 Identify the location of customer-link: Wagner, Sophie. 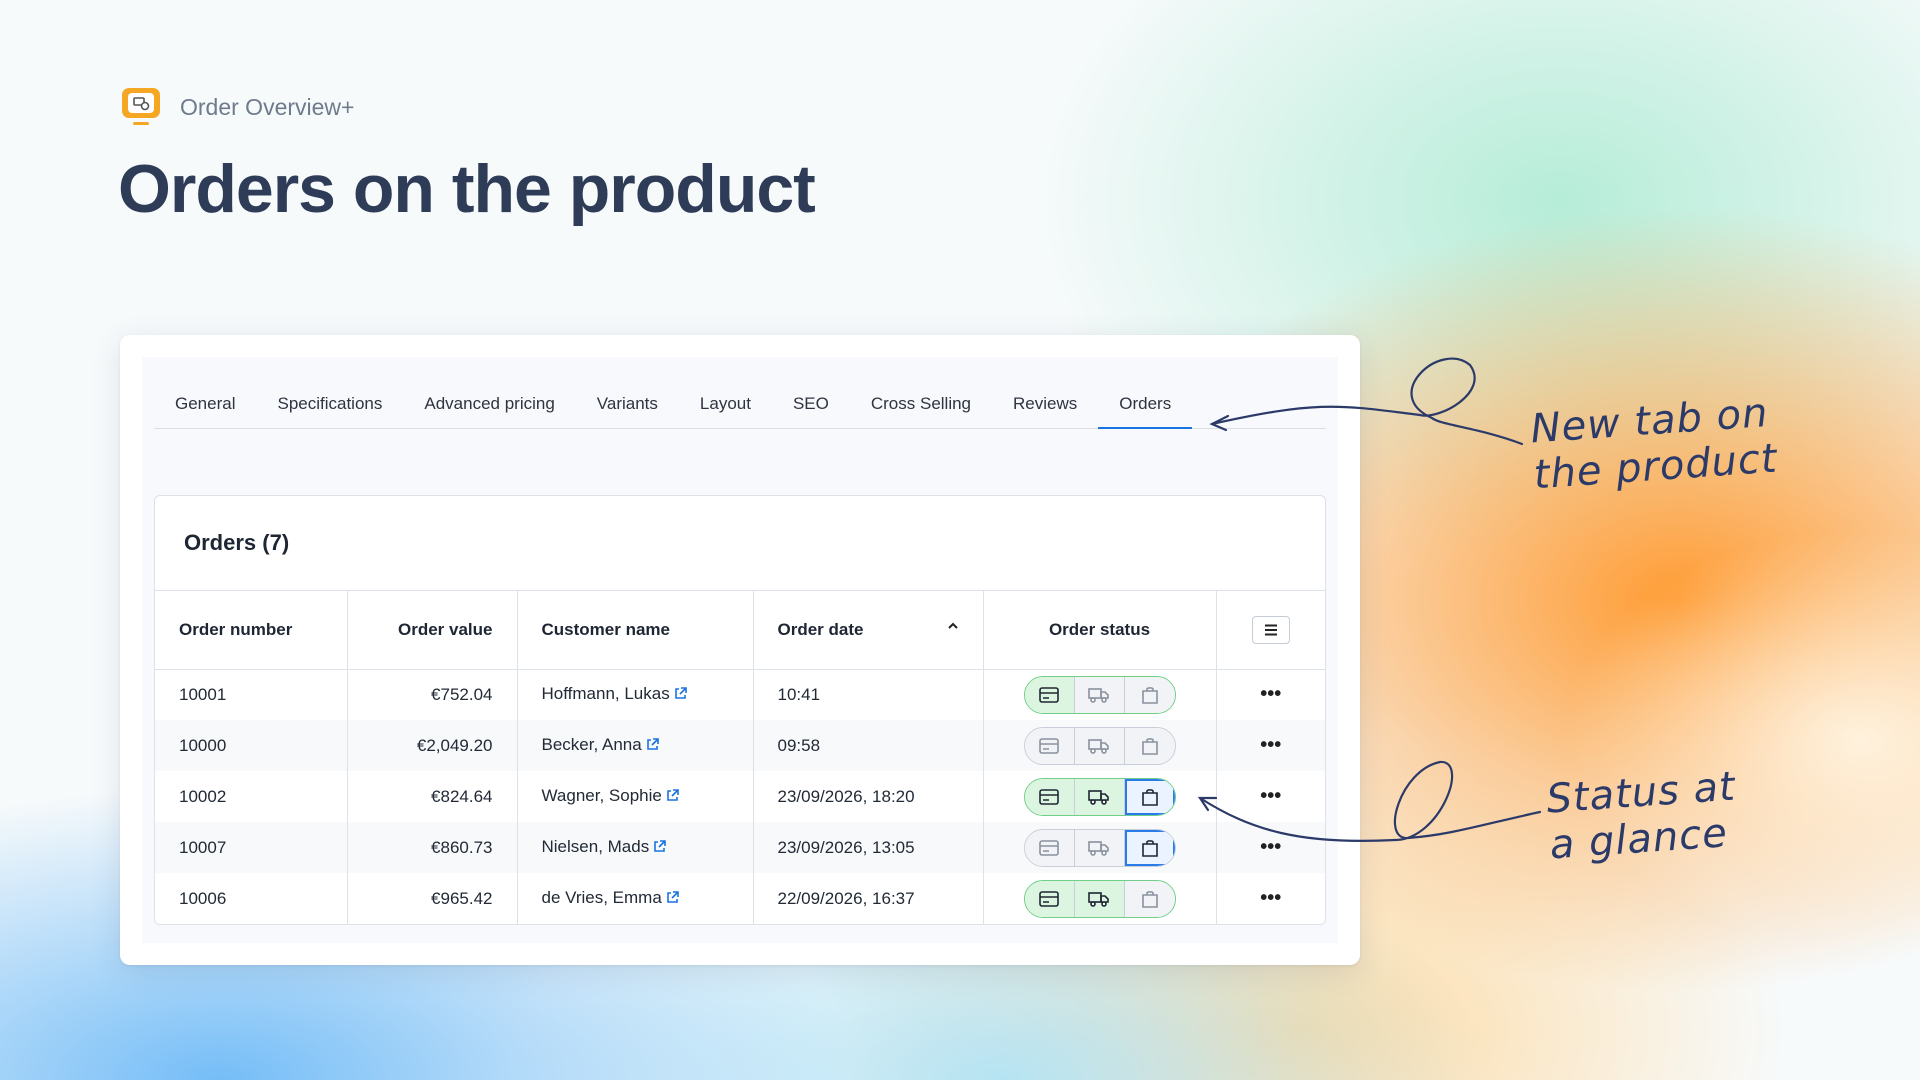
(602, 795).